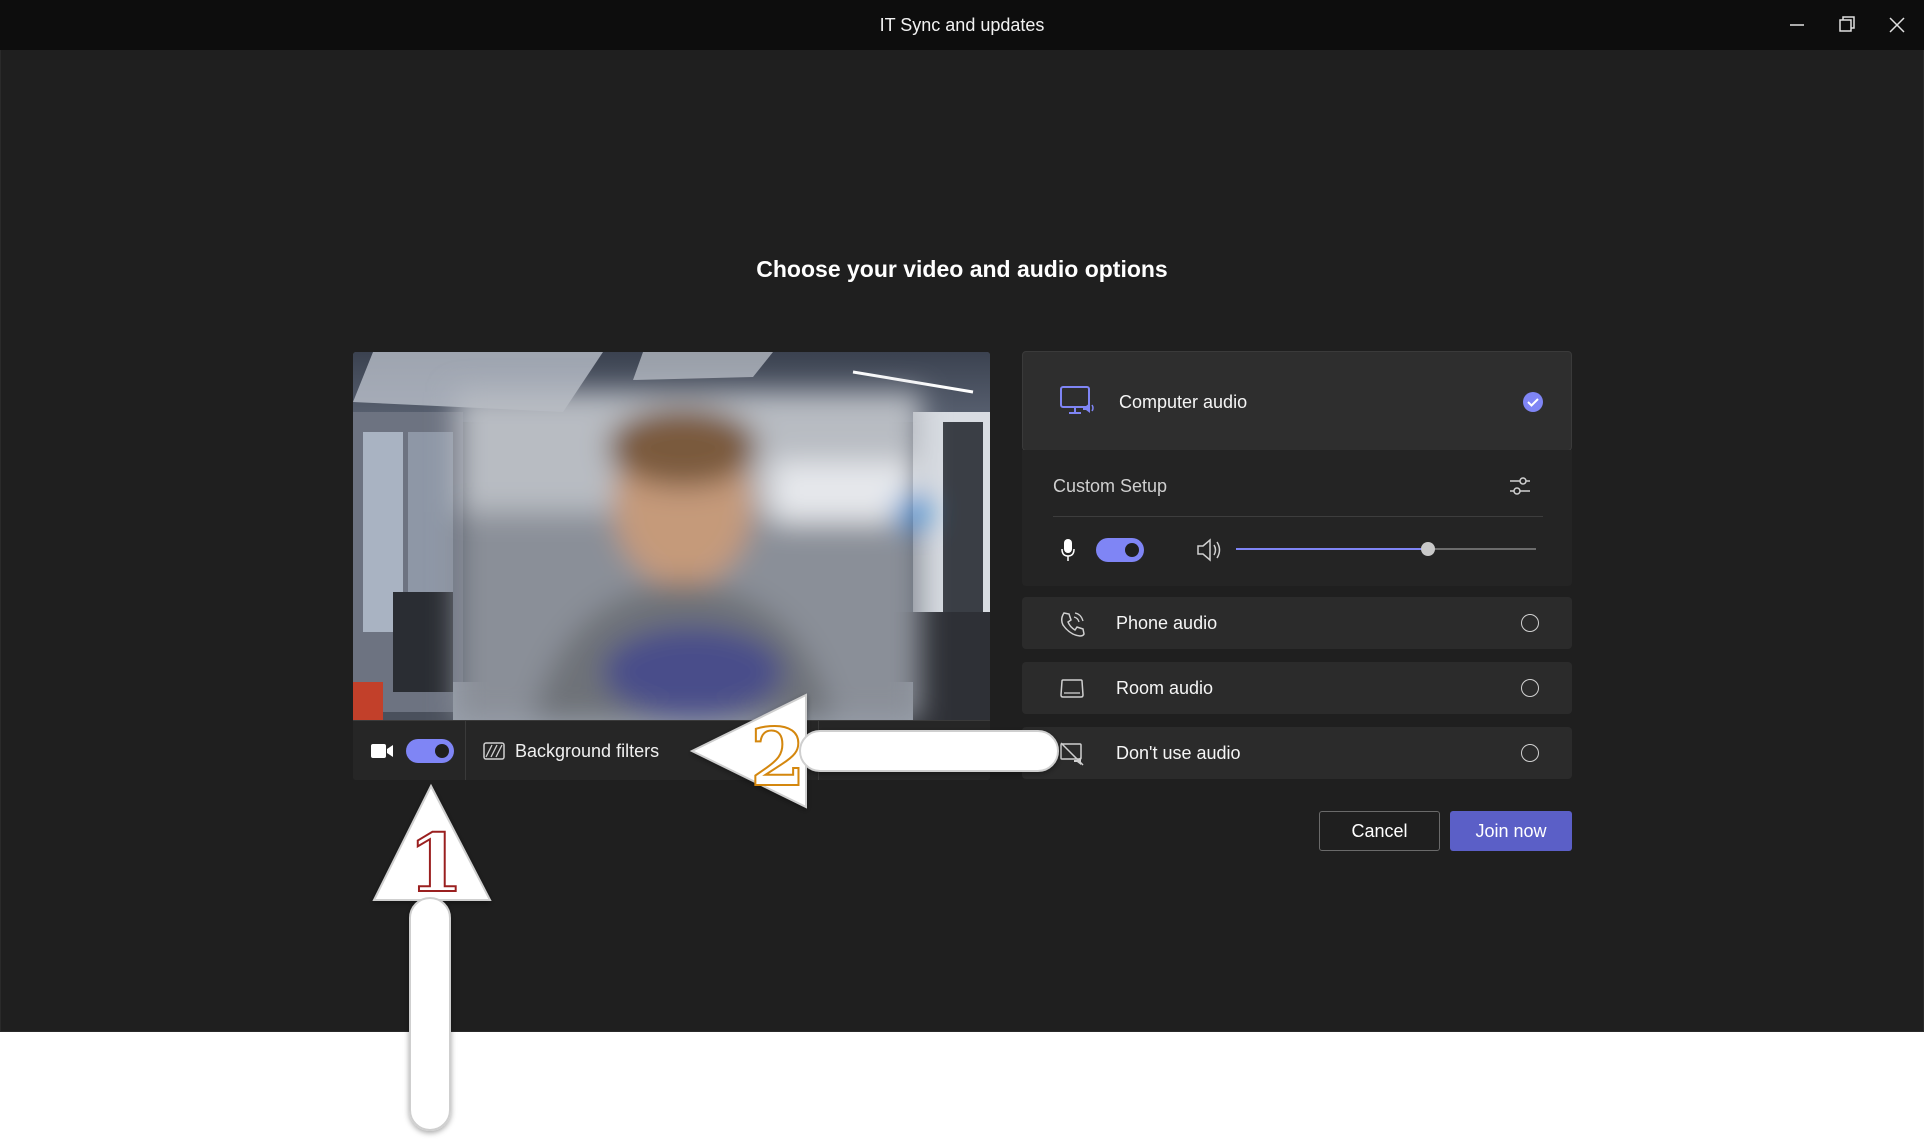 The height and width of the screenshot is (1140, 1924). I want to click on title-bar: IT Sync and updates, so click(962, 25).